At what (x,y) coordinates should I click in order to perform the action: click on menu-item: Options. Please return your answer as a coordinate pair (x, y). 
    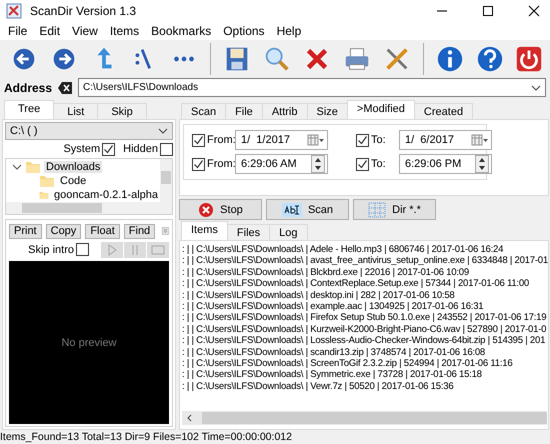
    Looking at the image, I should click on (244, 31).